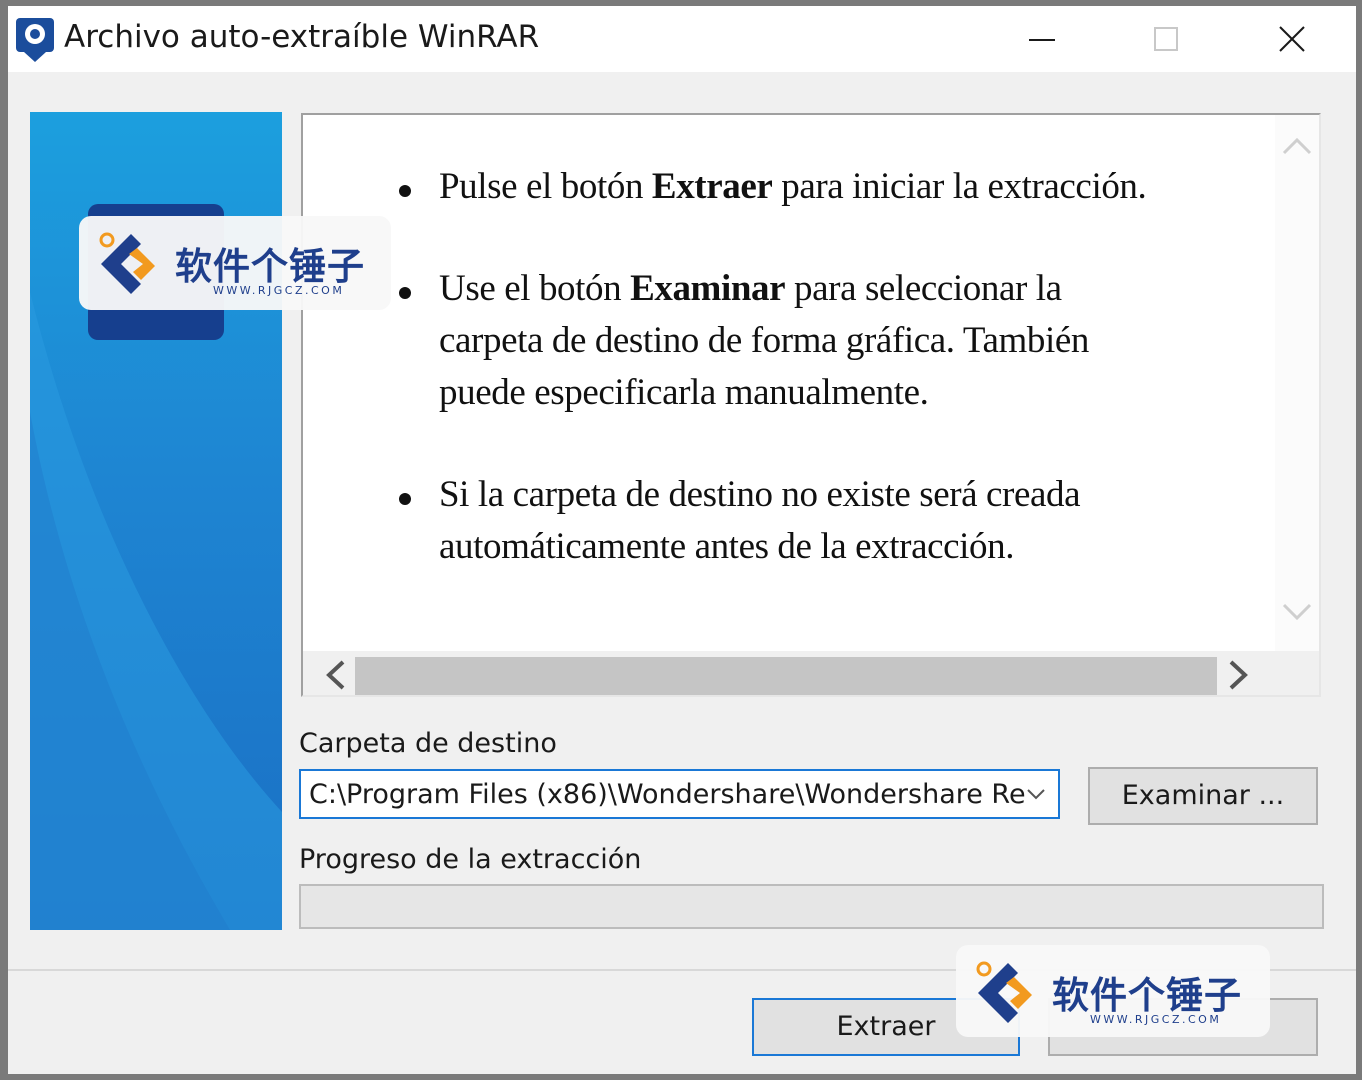 This screenshot has height=1080, width=1362. I want to click on close-button, so click(1292, 39).